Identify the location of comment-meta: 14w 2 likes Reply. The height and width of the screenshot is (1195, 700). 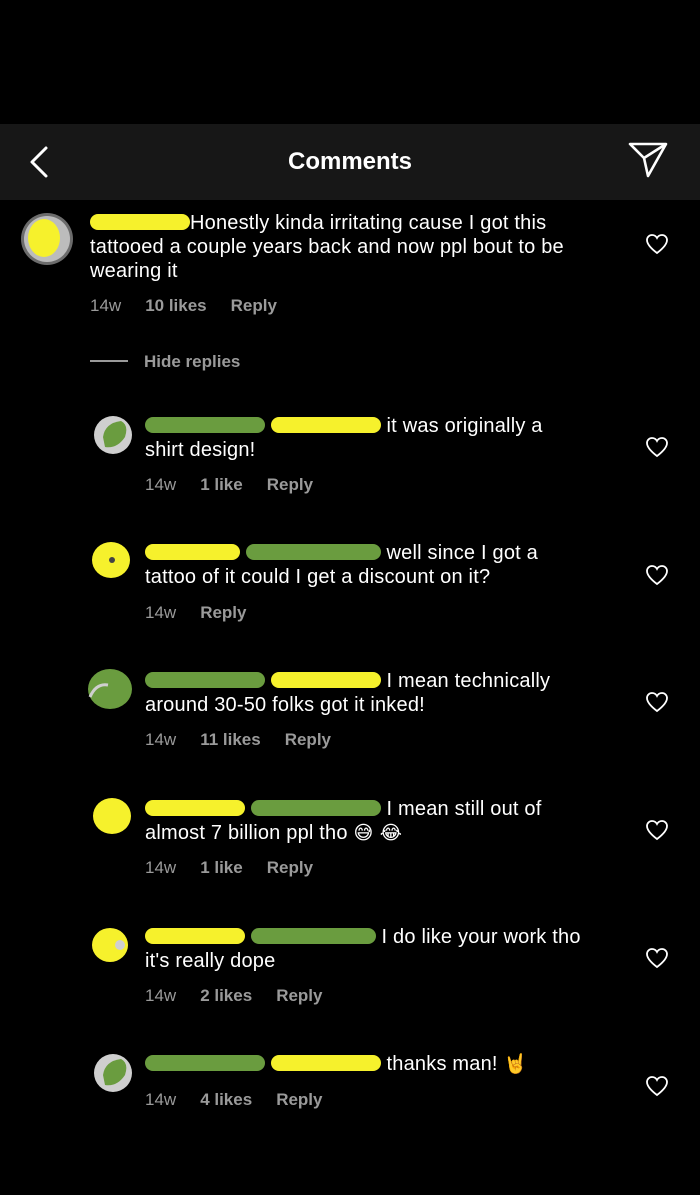
(245, 996).